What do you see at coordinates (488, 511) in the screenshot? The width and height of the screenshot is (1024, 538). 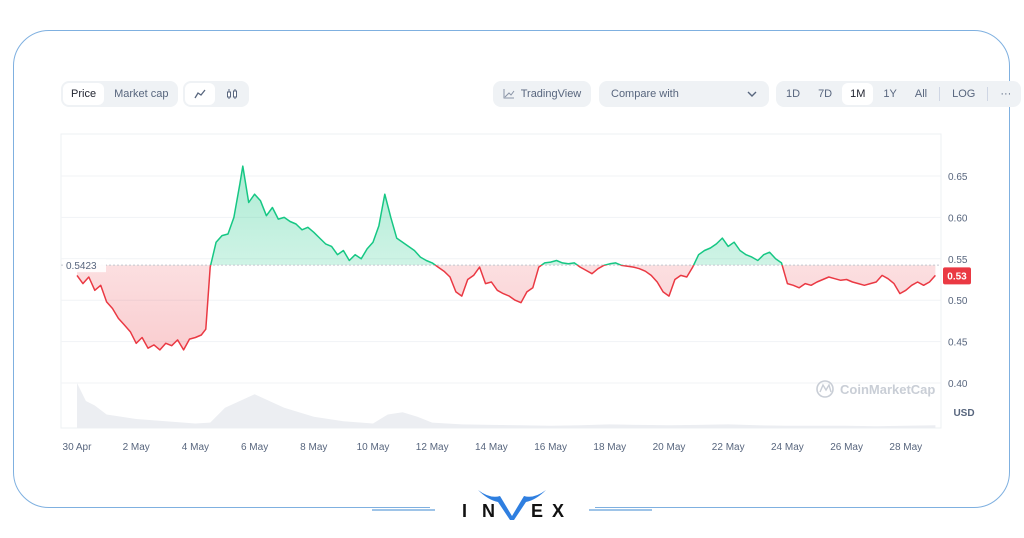 I see `logo-letter-n: N` at bounding box center [488, 511].